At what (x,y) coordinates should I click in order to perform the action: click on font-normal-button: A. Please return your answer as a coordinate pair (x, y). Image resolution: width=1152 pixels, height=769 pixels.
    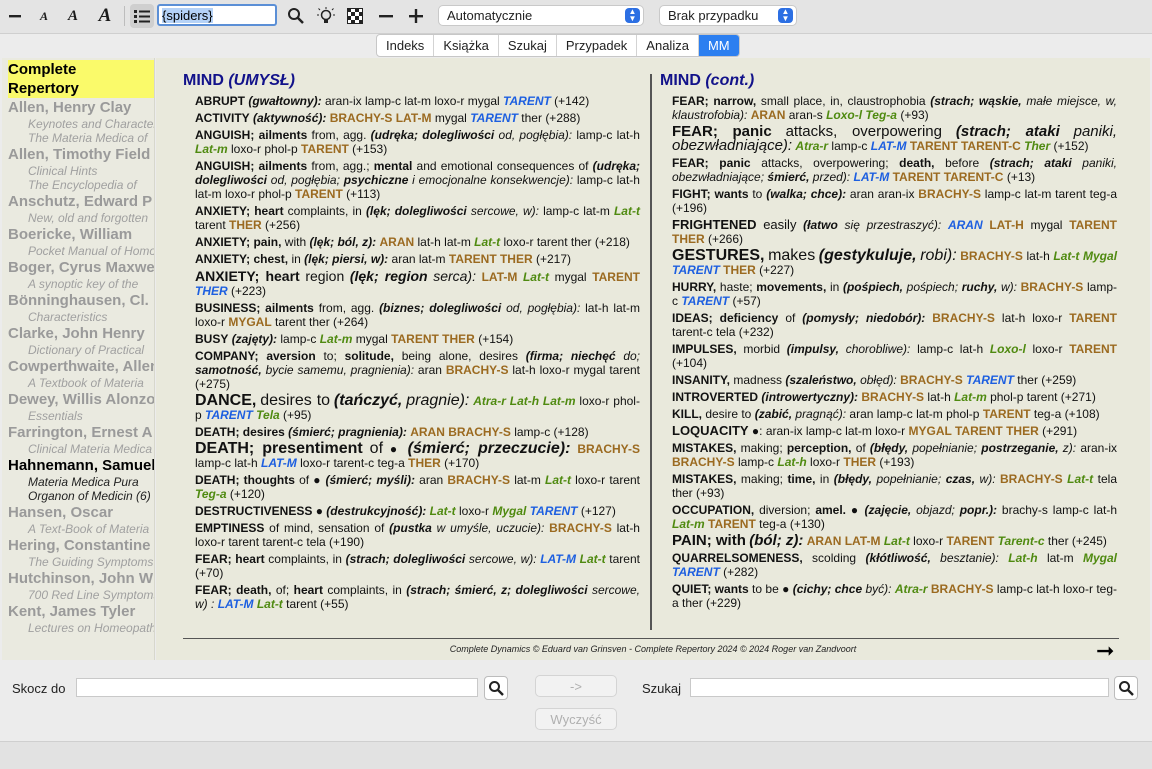
    Looking at the image, I should click on (73, 16).